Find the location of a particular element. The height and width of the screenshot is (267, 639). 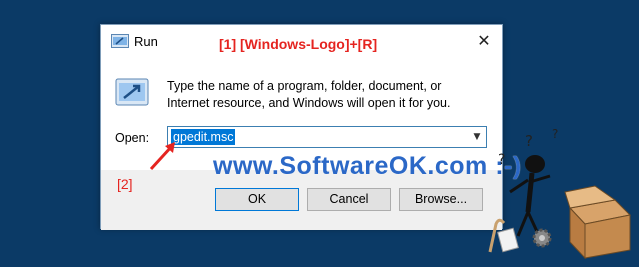

ok-button: OK is located at coordinates (257, 199).